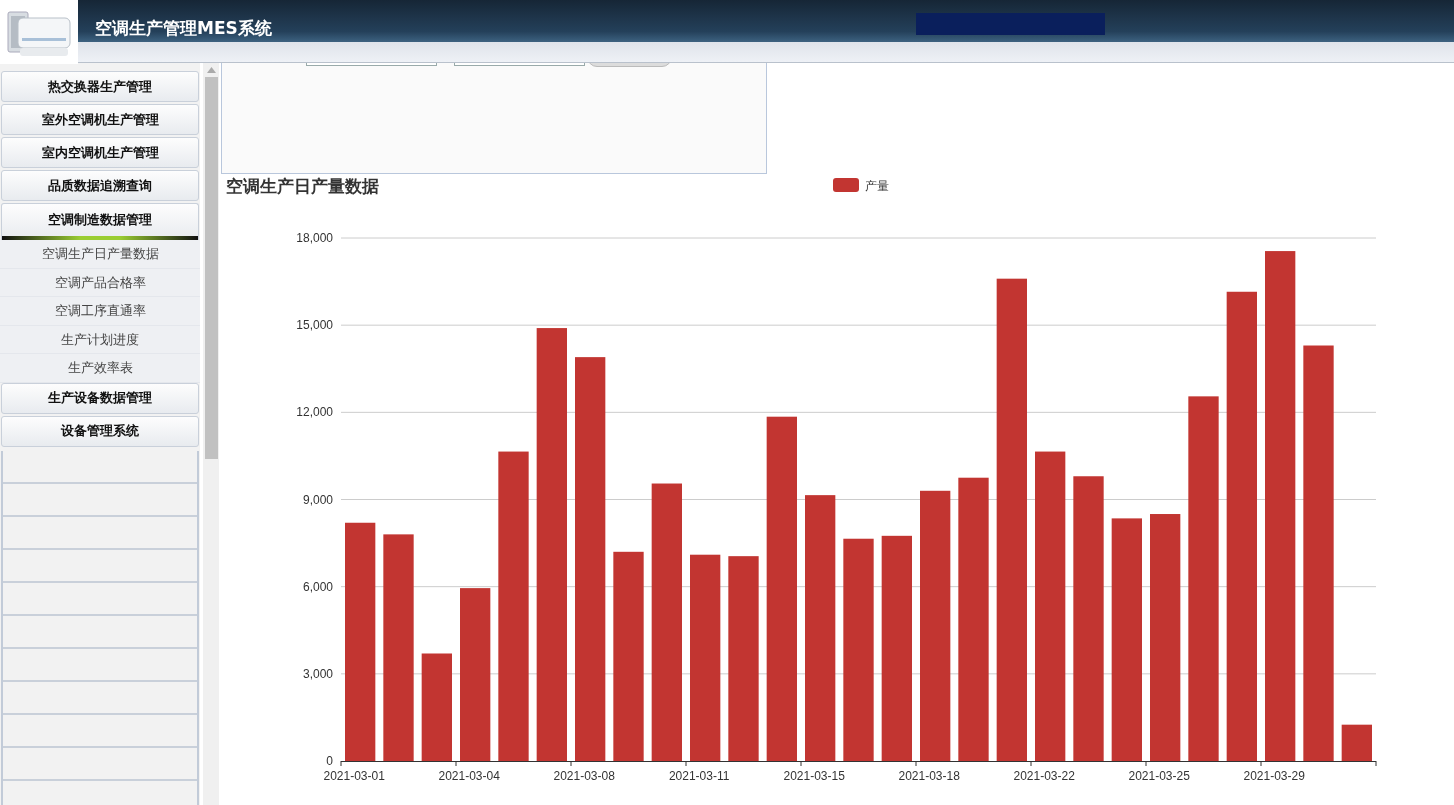 Image resolution: width=1454 pixels, height=805 pixels. I want to click on scrollbar, so click(211, 434).